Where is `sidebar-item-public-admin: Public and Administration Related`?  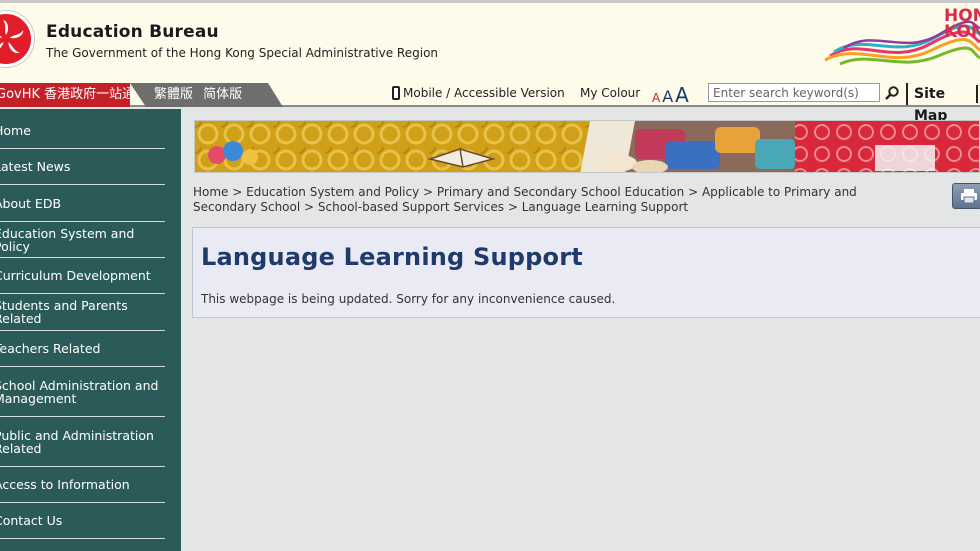
sidebar-item-public-admin: Public and Administration Related is located at coordinates (82, 442).